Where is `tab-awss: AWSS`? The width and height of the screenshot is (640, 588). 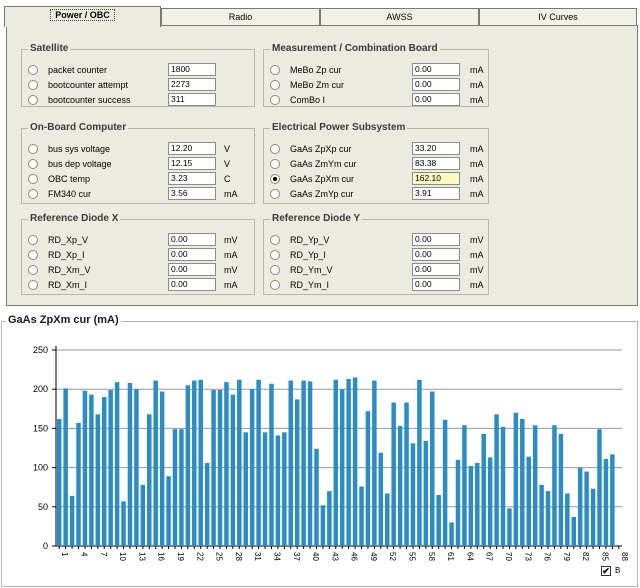 tab-awss: AWSS is located at coordinates (399, 17).